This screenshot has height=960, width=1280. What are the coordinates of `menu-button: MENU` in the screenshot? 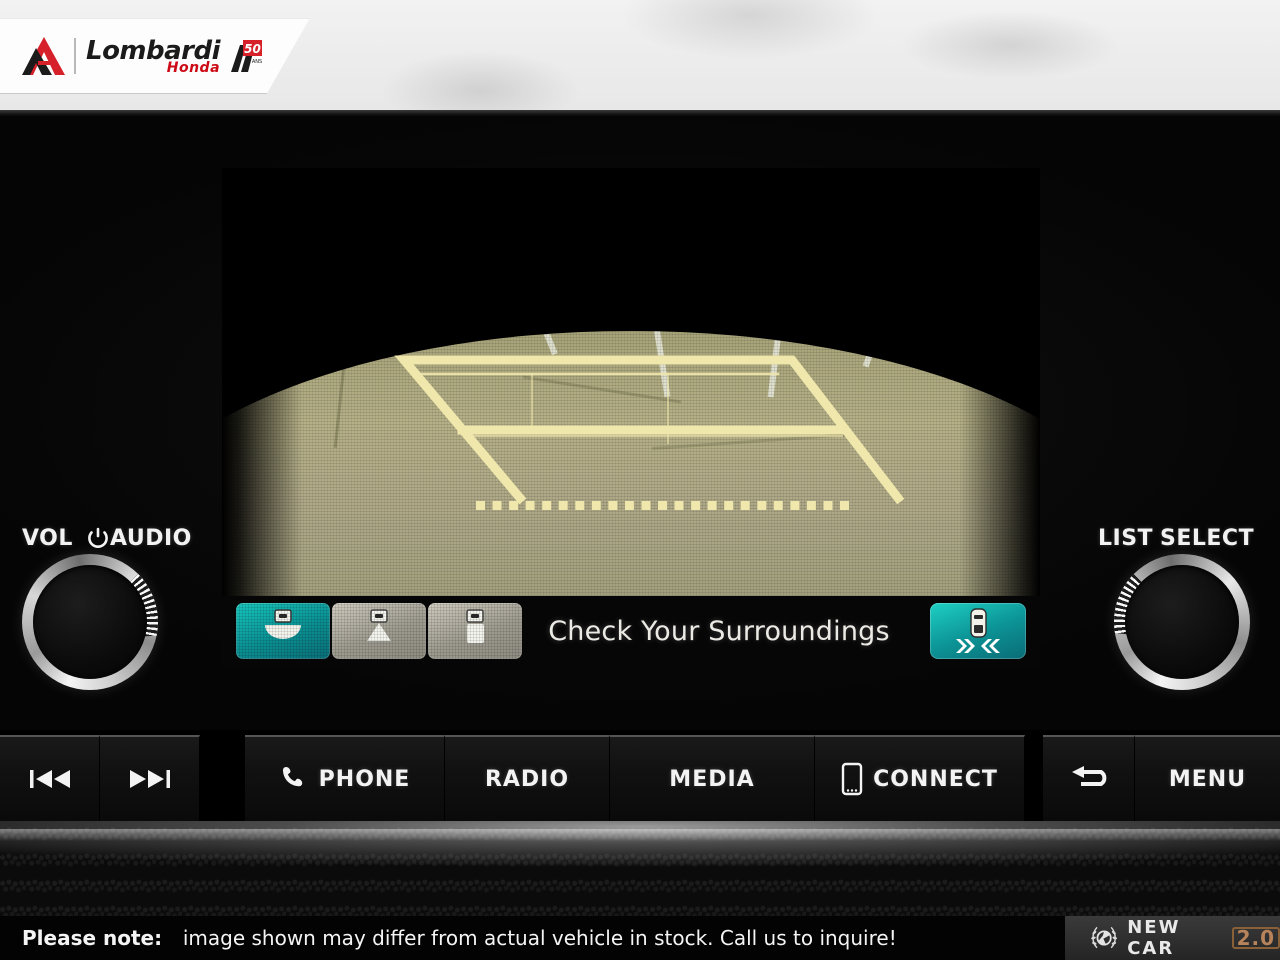 It's located at (1207, 778).